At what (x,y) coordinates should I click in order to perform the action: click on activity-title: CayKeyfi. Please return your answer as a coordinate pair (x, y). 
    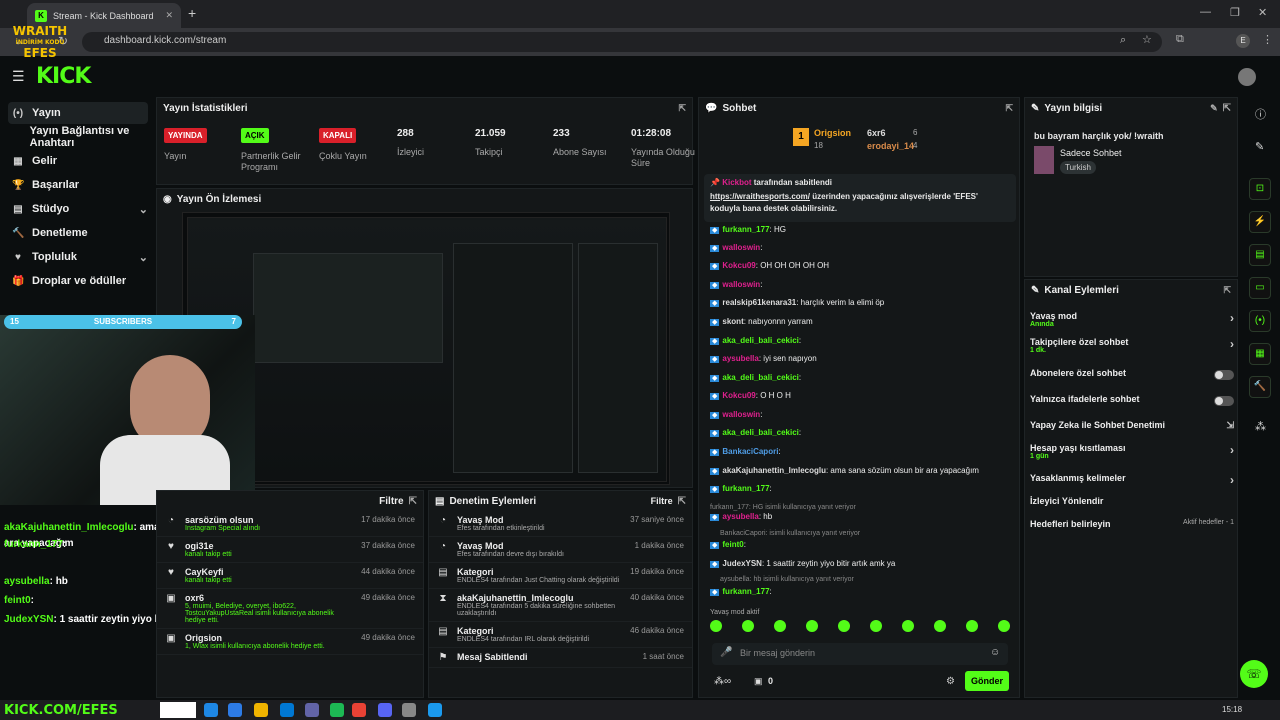
    Looking at the image, I should click on (269, 572).